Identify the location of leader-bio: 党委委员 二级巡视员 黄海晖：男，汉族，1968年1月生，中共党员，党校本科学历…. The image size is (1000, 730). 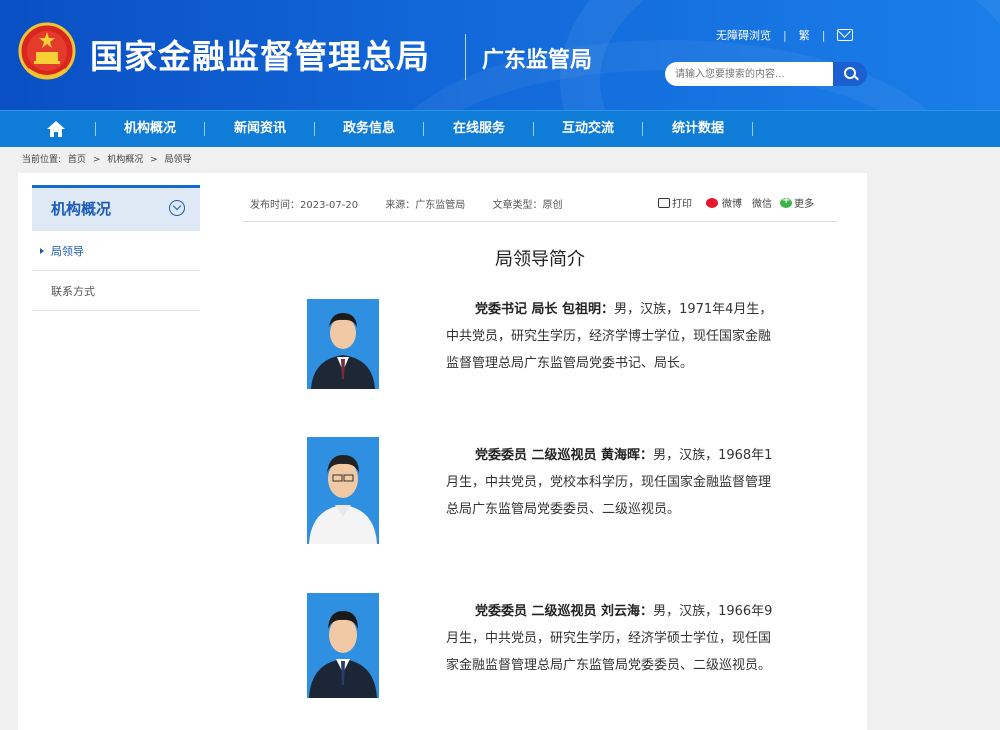
(611, 482).